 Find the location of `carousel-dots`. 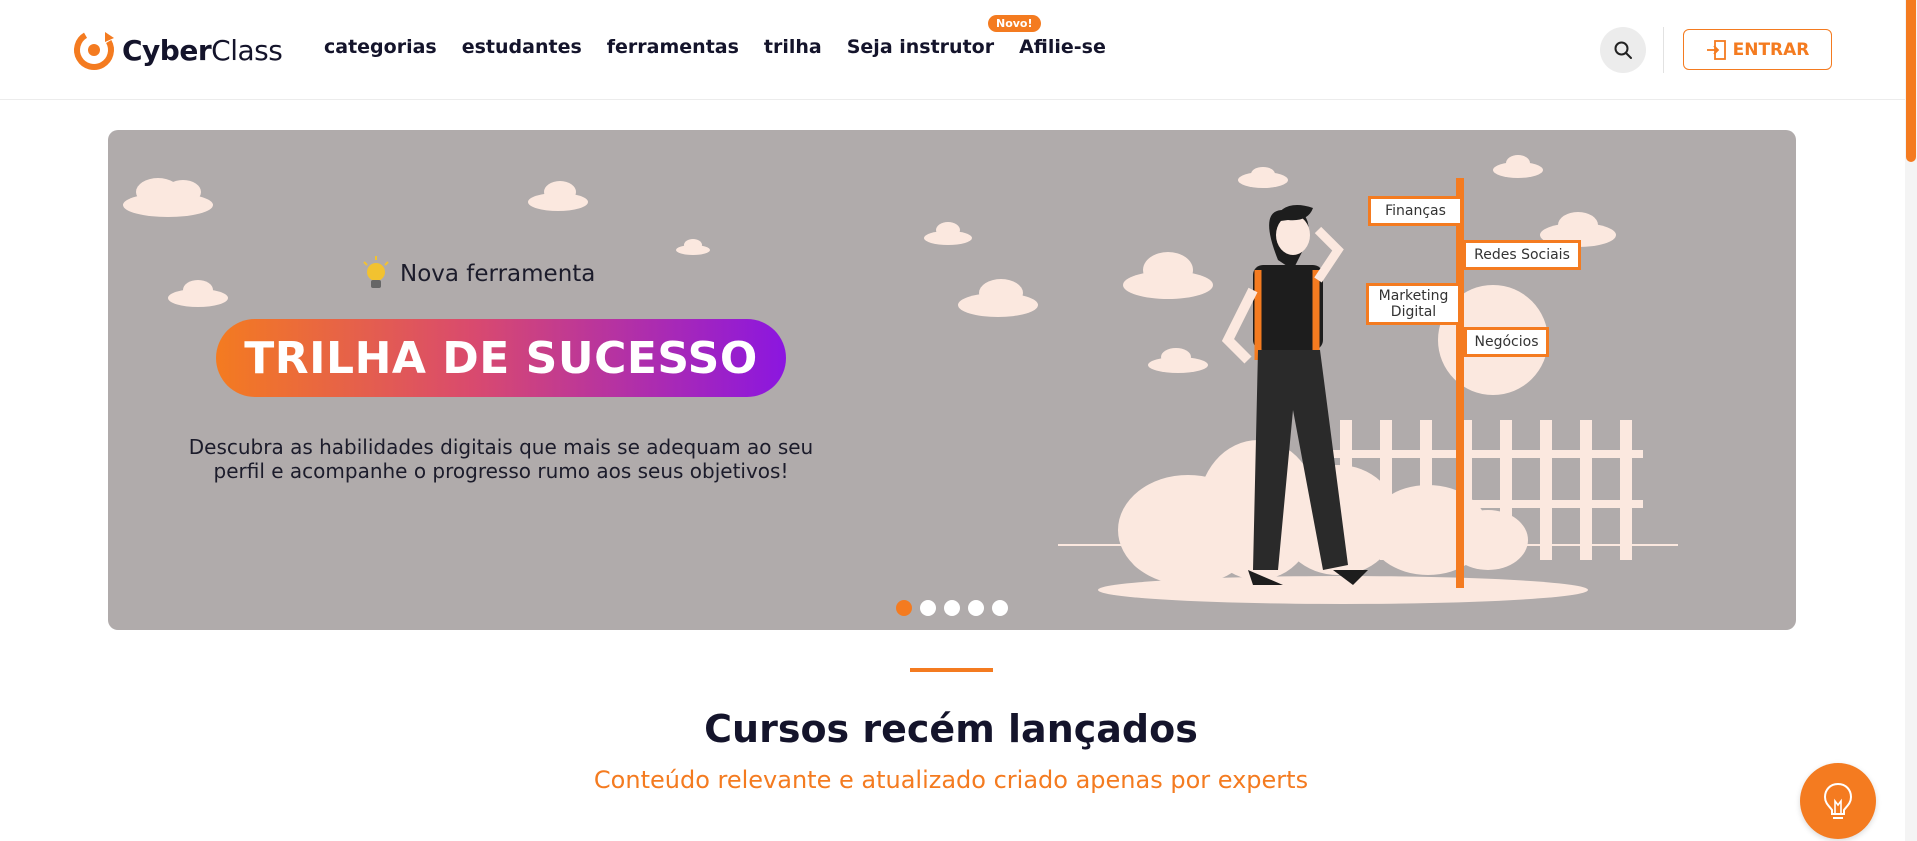

carousel-dots is located at coordinates (952, 608).